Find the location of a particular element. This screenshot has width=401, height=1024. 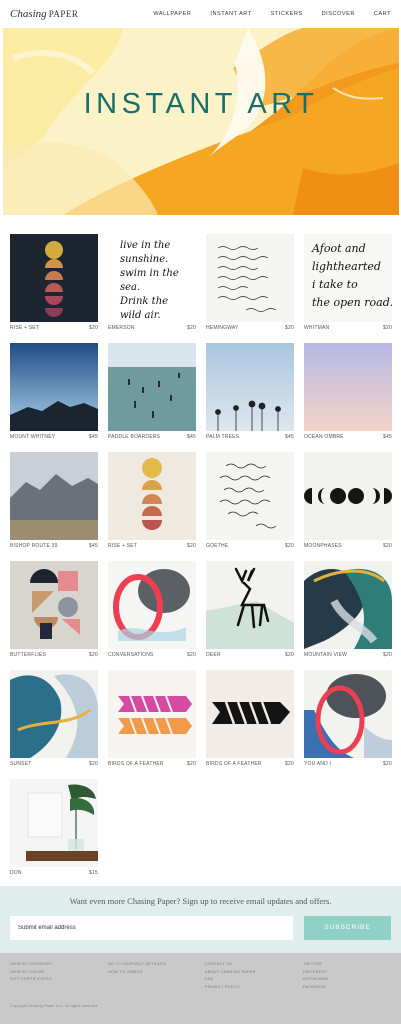

footer-link: HOW TO VIDEOS is located at coordinates (137, 973).